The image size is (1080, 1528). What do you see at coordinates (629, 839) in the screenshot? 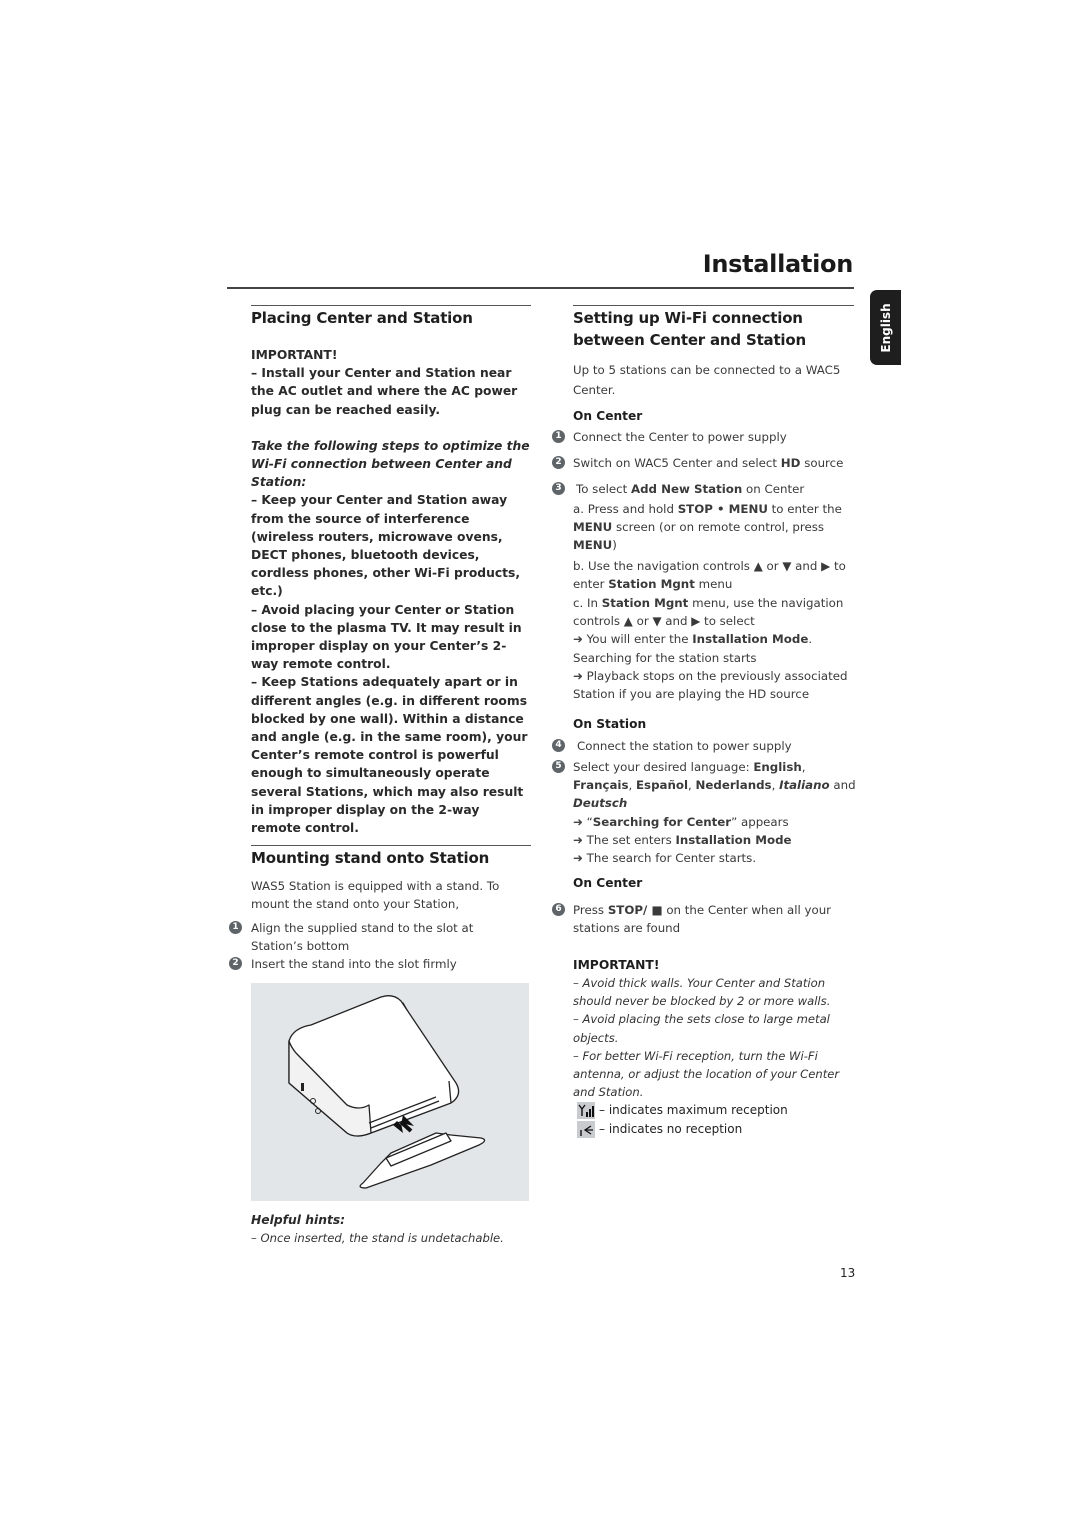
I see `text: The set enters` at bounding box center [629, 839].